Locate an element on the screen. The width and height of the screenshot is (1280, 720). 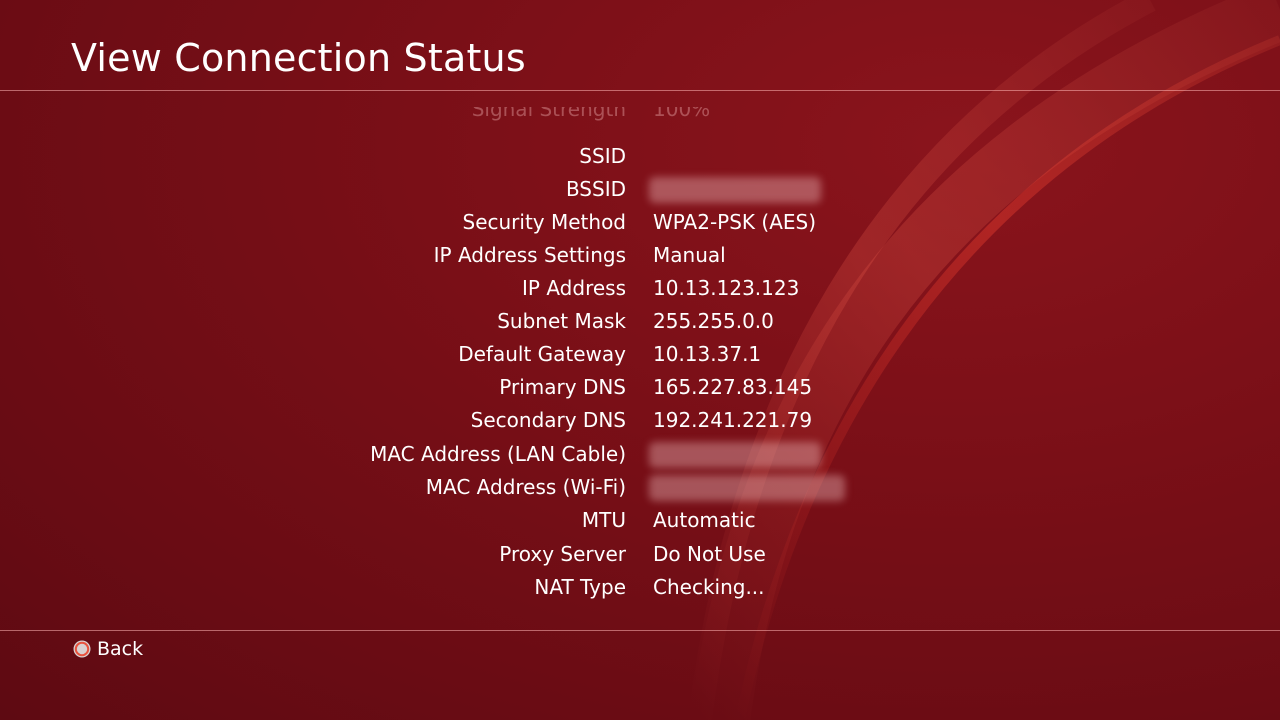
row-default-gateway: Default Gateway 10.13.37.1 is located at coordinates (640, 354).